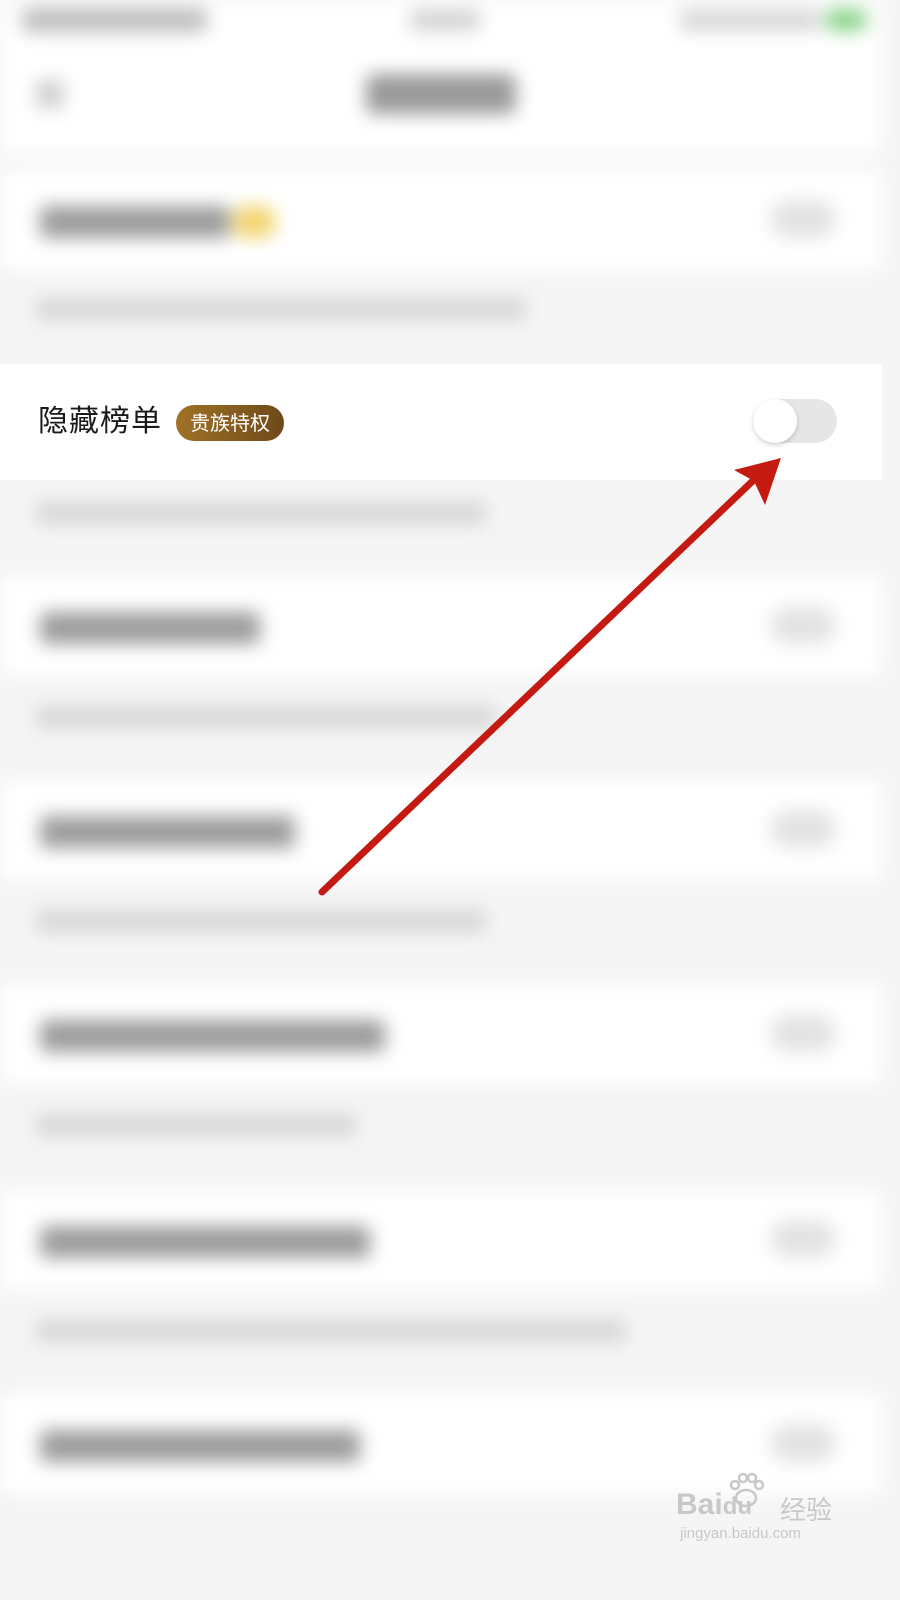 This screenshot has height=1600, width=900. I want to click on watermark-url: jingyan.baidu.com, so click(740, 1533).